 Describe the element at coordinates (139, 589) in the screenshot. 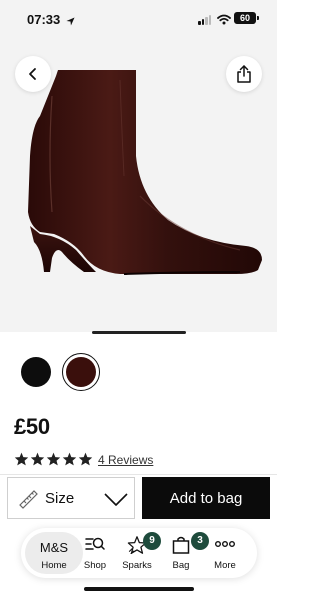

I see `home-indicator` at that location.